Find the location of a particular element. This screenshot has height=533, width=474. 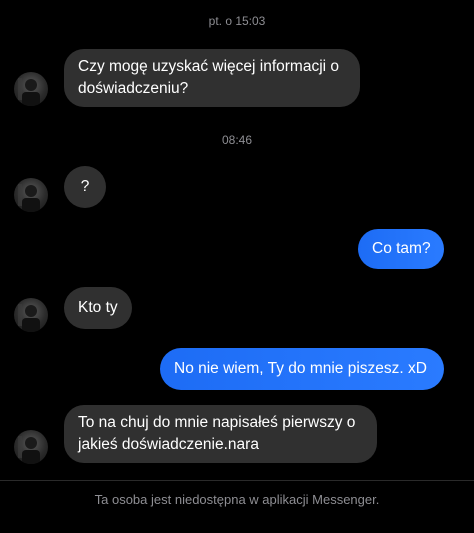

timestamp-divider: pt. o 15:03 is located at coordinates (237, 21).